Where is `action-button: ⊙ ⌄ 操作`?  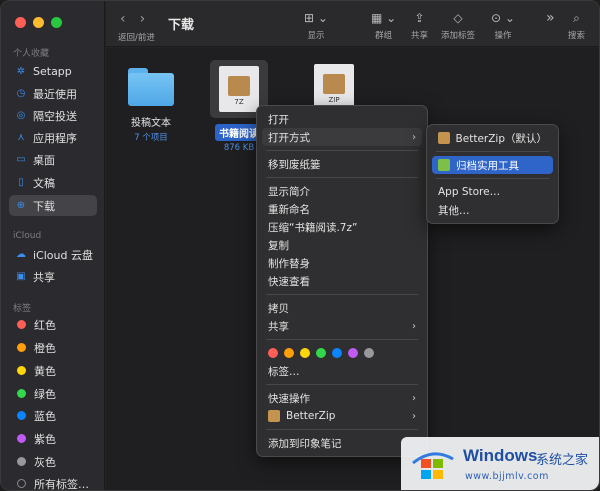 action-button: ⊙ ⌄ 操作 is located at coordinates (503, 25).